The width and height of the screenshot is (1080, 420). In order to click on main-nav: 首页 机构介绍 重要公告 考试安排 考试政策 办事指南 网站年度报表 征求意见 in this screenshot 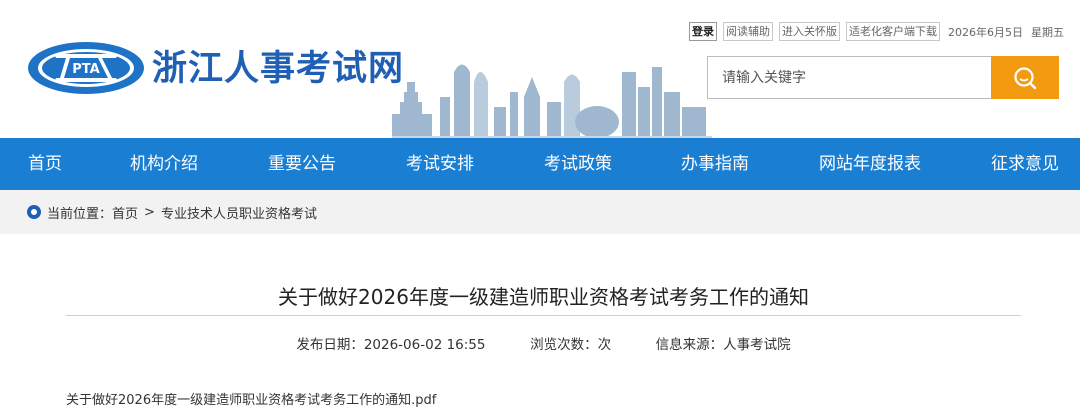, I will do `click(540, 164)`.